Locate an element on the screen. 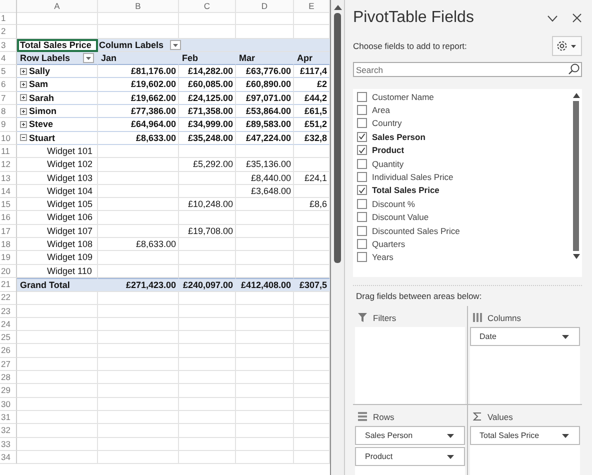 This screenshot has width=592, height=475. row-number: 13 is located at coordinates (8, 178).